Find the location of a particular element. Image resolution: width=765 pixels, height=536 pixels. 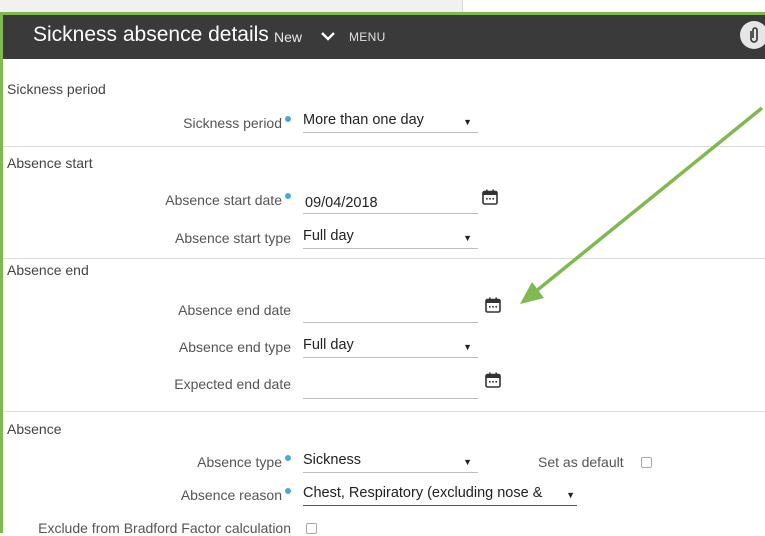

annotation-arrow is located at coordinates (642, 205).